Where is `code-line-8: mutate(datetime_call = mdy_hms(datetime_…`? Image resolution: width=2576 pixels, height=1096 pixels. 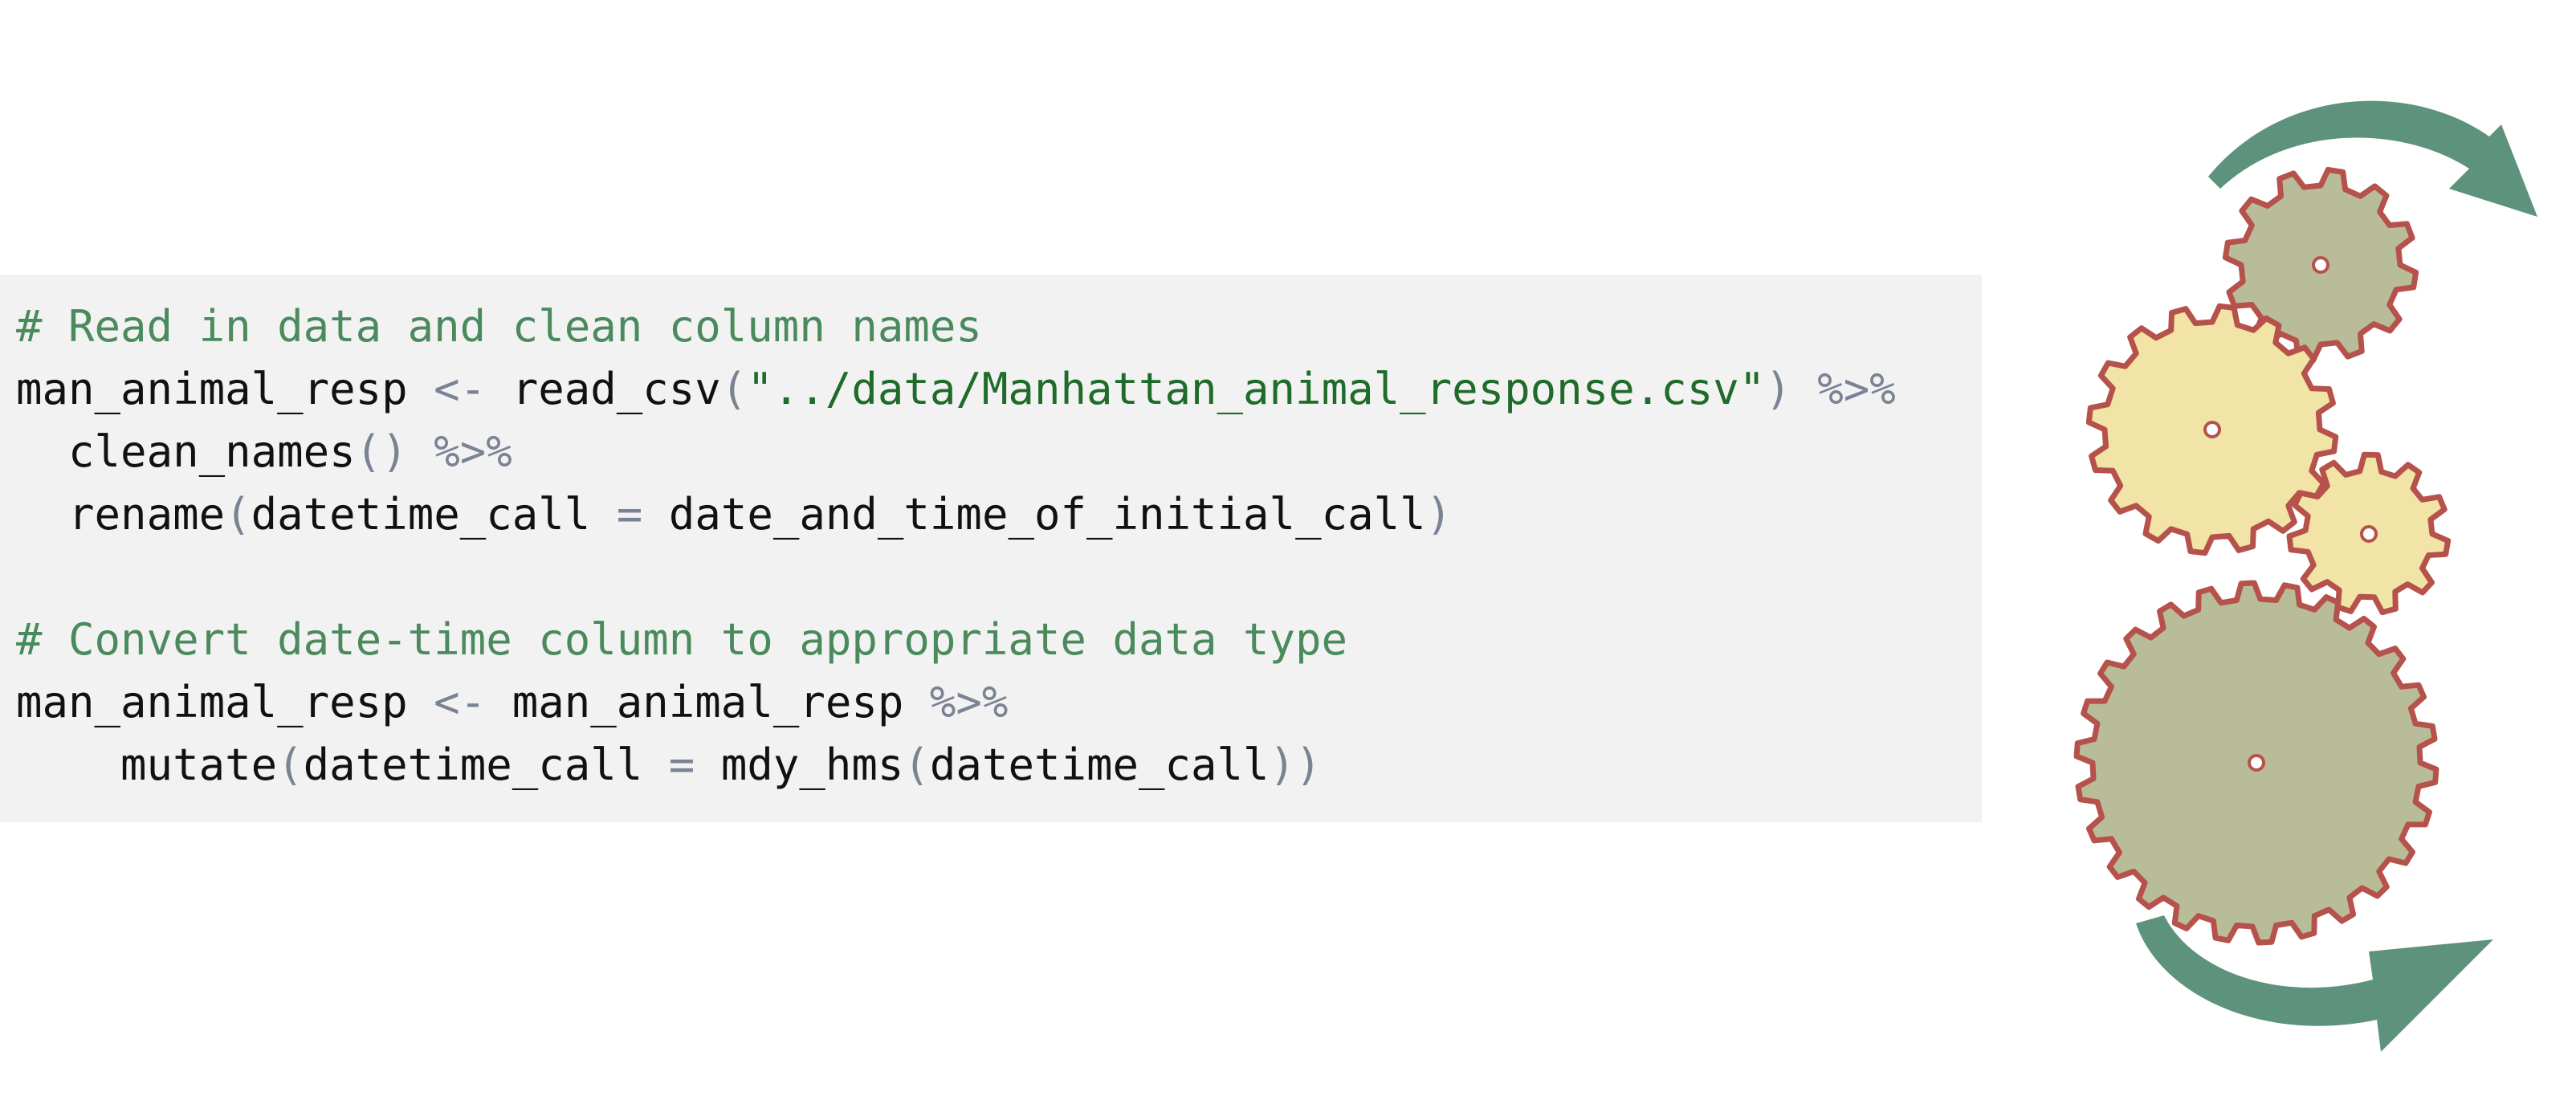
code-line-8: mutate(datetime_call = mdy_hms(datetime_… is located at coordinates (999, 765).